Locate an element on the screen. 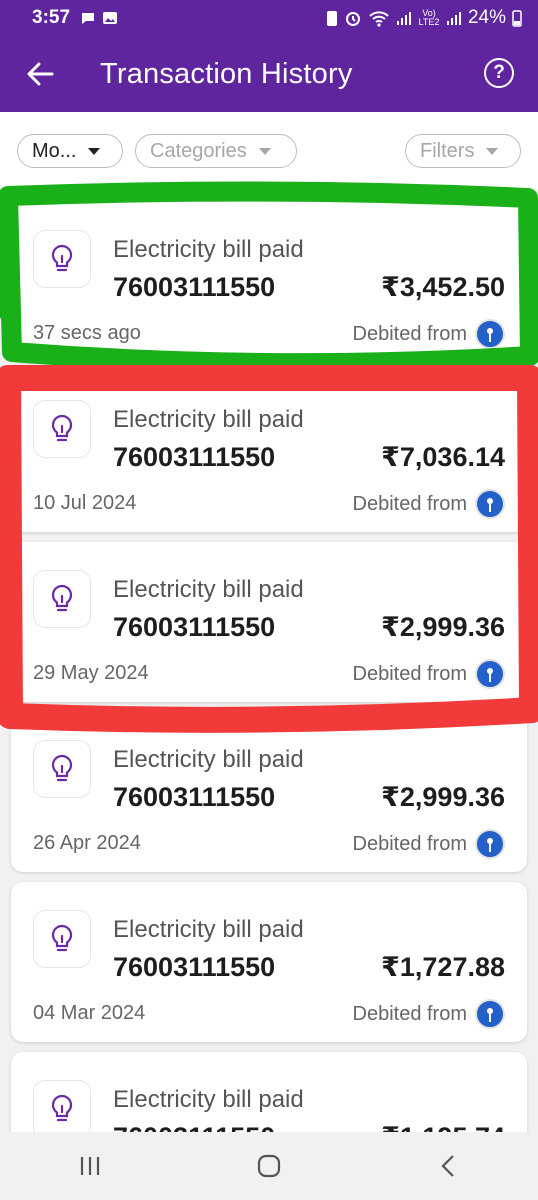  transaction-amount: ₹1,727.88 is located at coordinates (443, 967).